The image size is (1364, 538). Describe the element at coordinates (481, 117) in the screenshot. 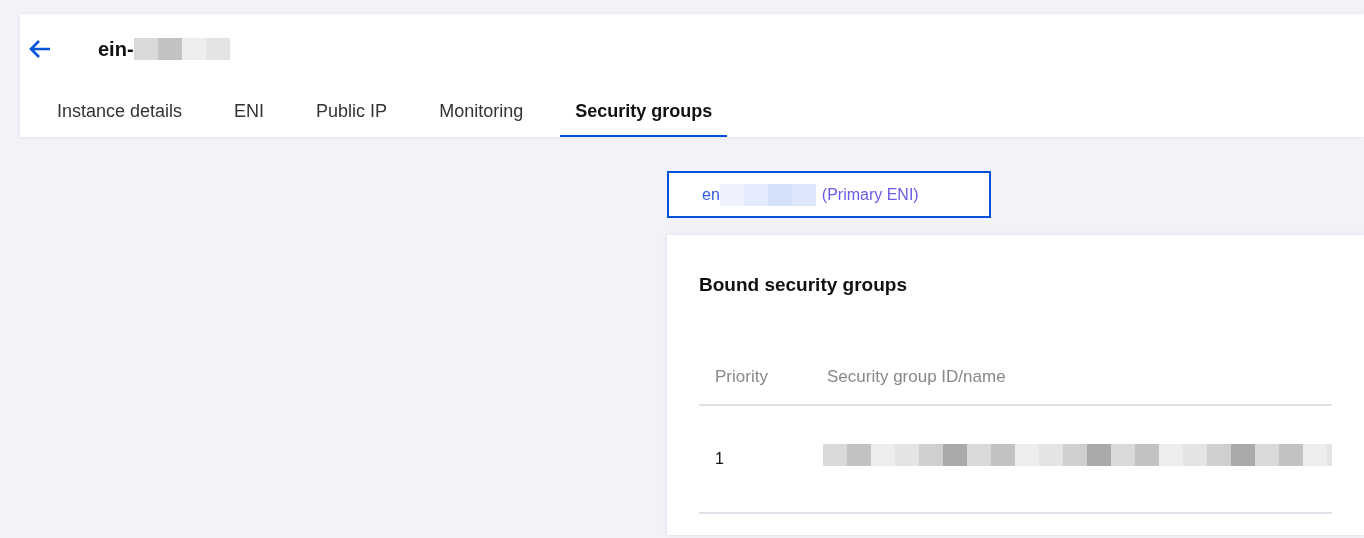

I see `tab: Monitoring` at that location.